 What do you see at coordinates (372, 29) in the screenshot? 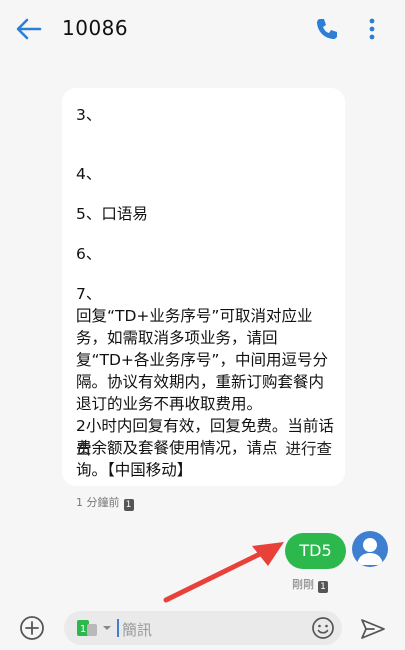
I see `more-vert-icon` at bounding box center [372, 29].